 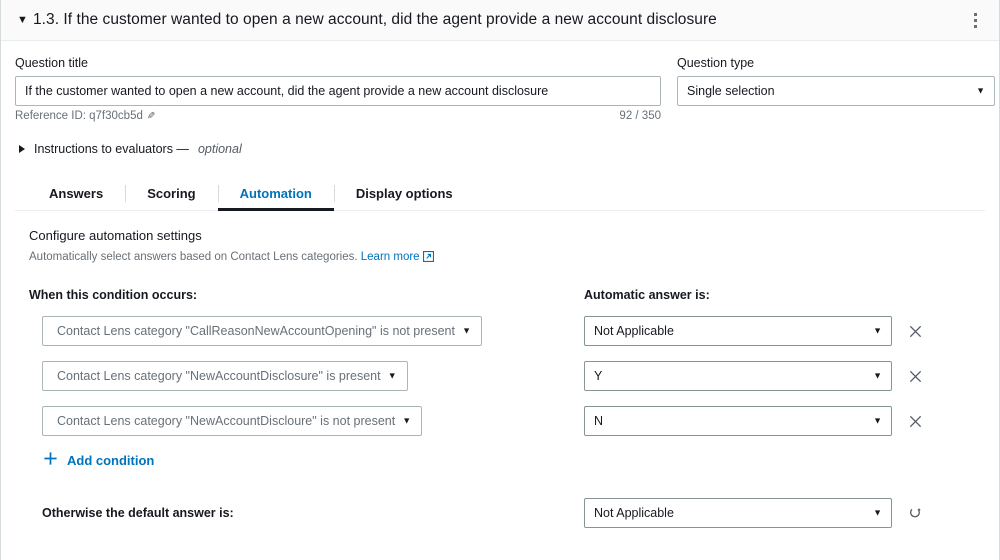 I want to click on instructions-expander: Instructions to evaluators — optional, so click(x=500, y=149).